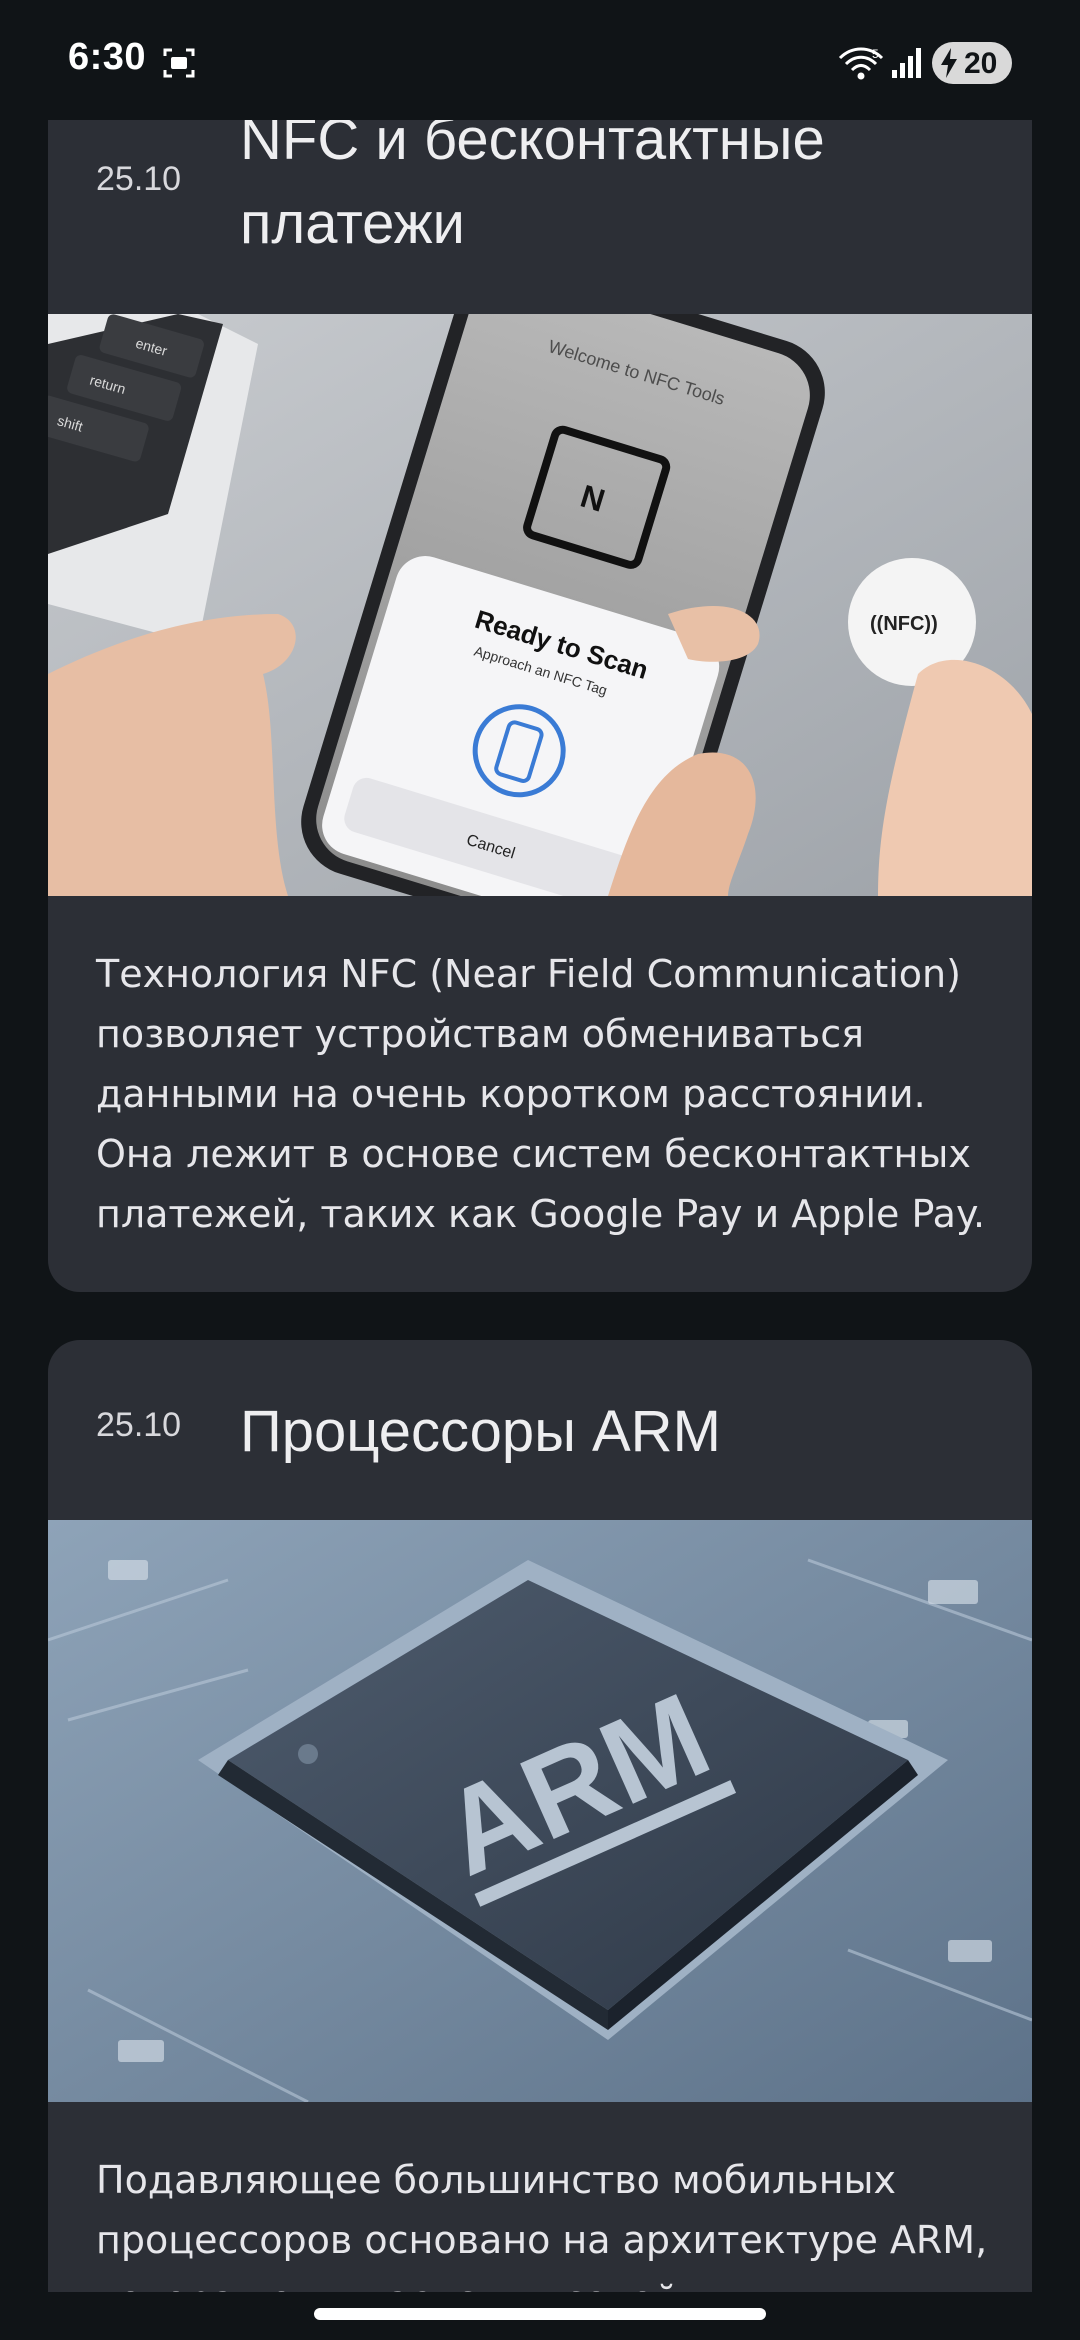 The width and height of the screenshot is (1080, 2340). Describe the element at coordinates (875, 54) in the screenshot. I see `svg-text: 5` at that location.